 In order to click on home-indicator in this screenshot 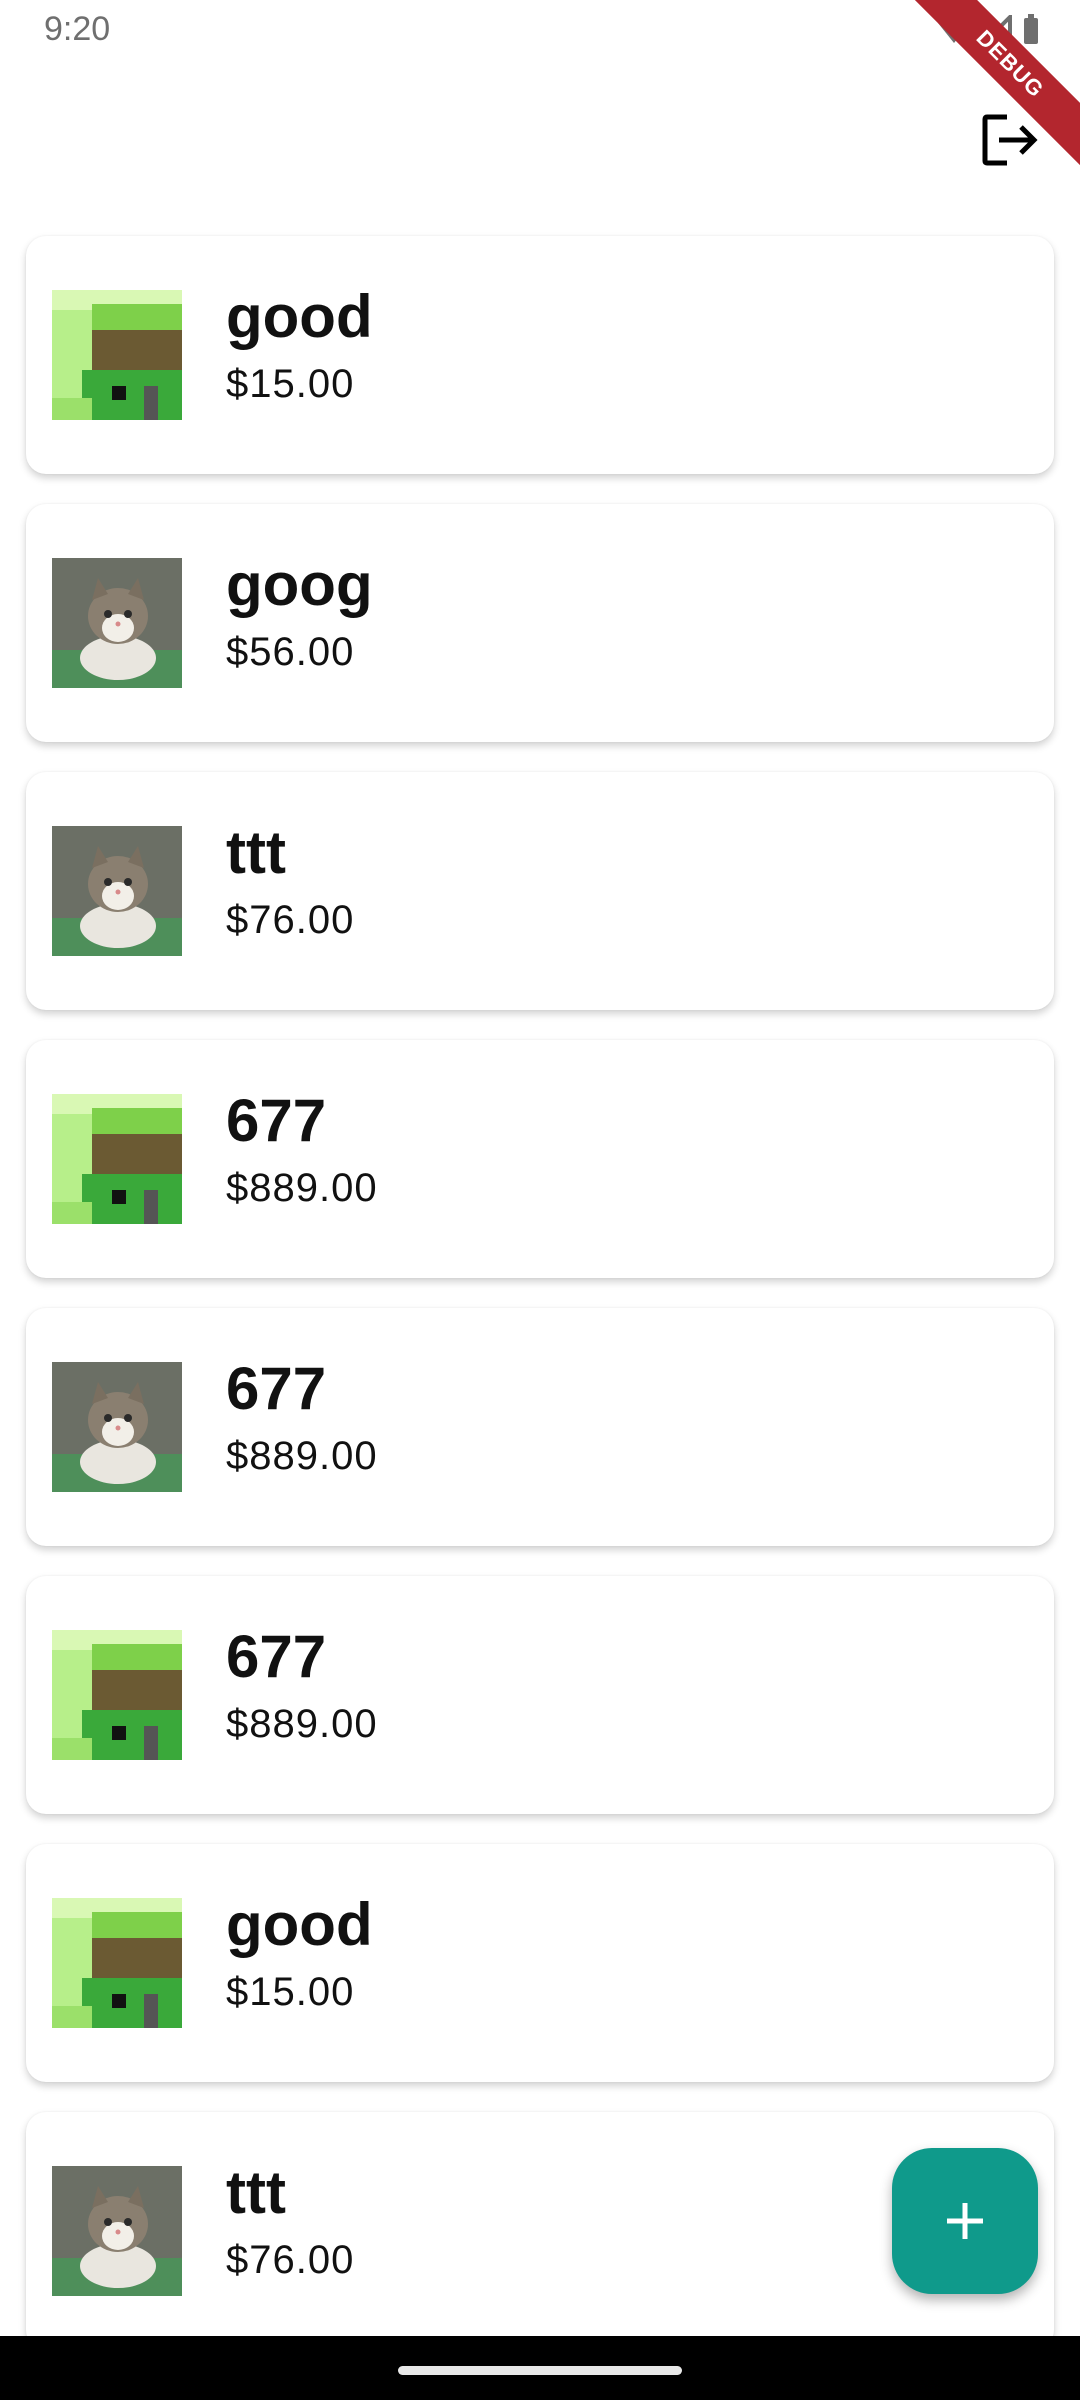, I will do `click(540, 2370)`.